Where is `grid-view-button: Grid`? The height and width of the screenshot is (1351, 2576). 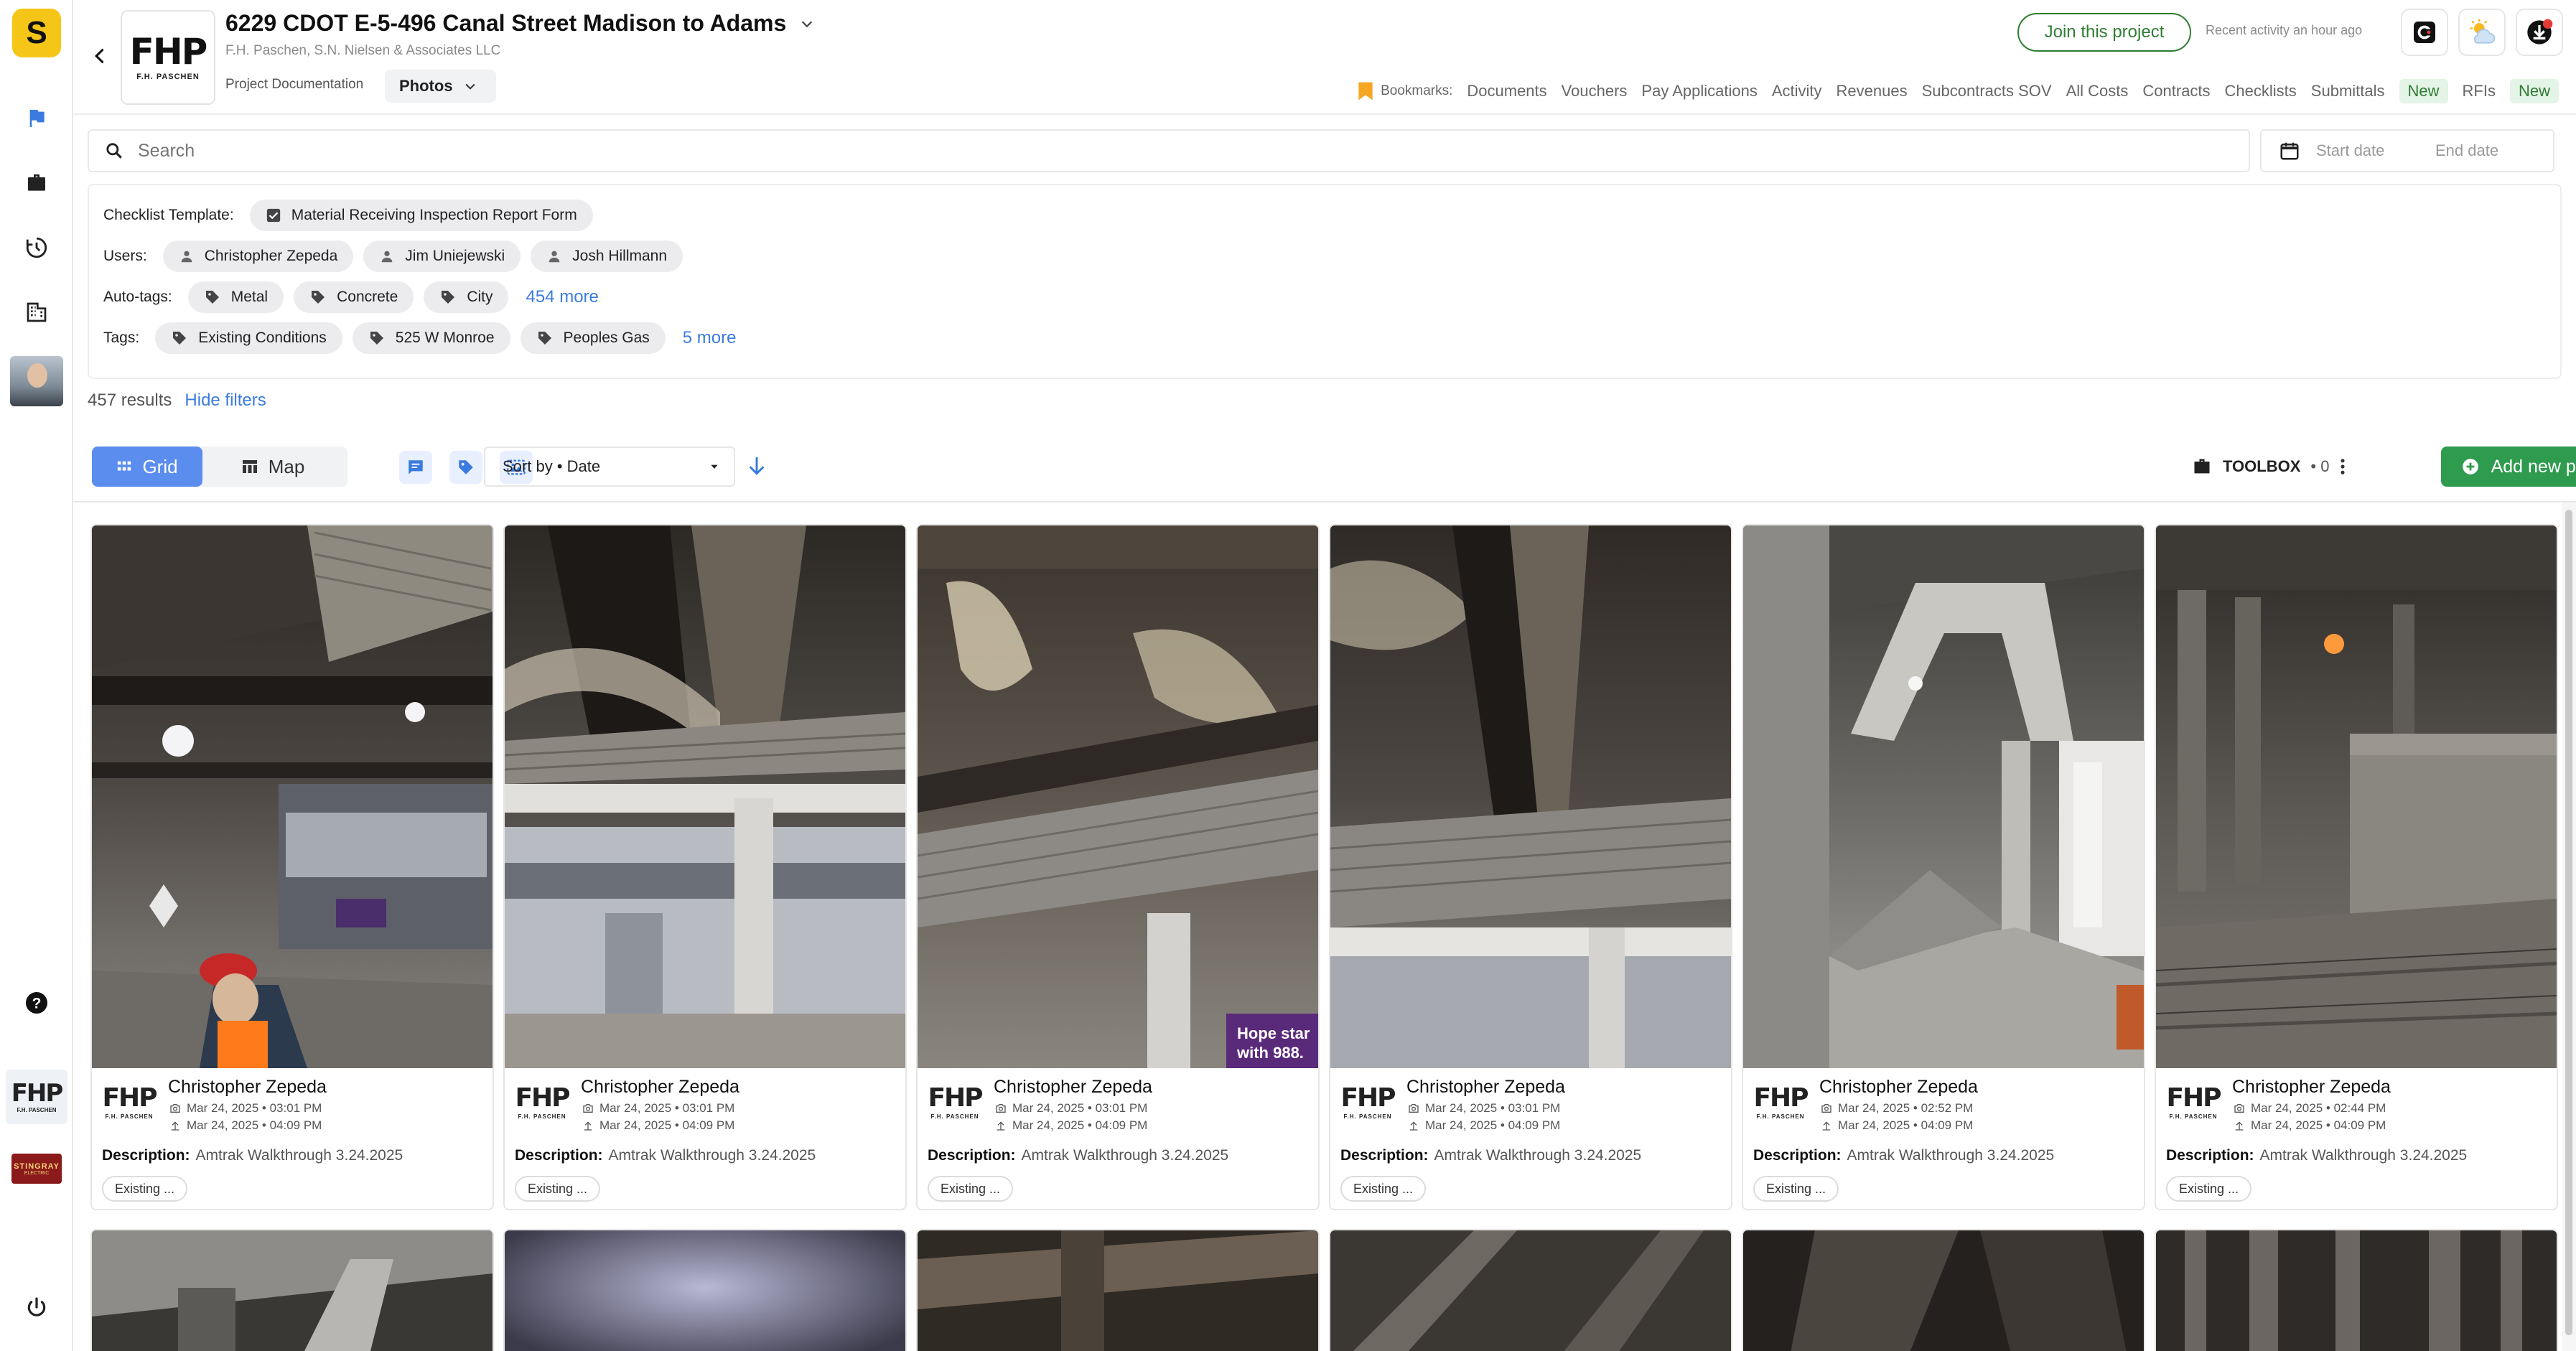
grid-view-button: Grid is located at coordinates (147, 467).